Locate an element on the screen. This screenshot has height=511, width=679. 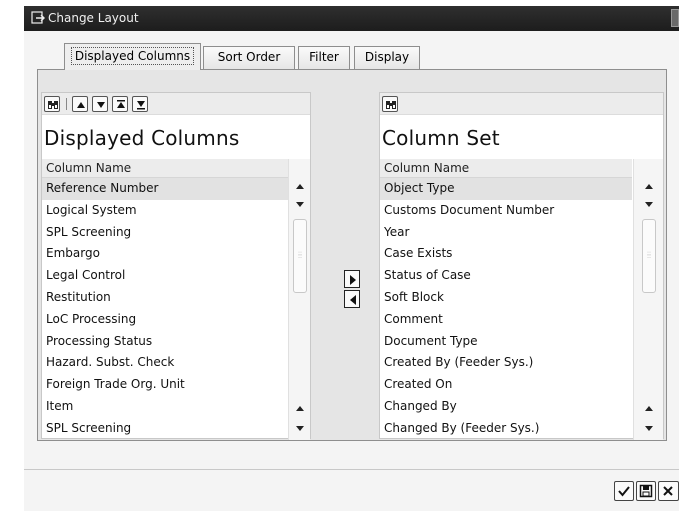
column-set-title: Column Set is located at coordinates (441, 138).